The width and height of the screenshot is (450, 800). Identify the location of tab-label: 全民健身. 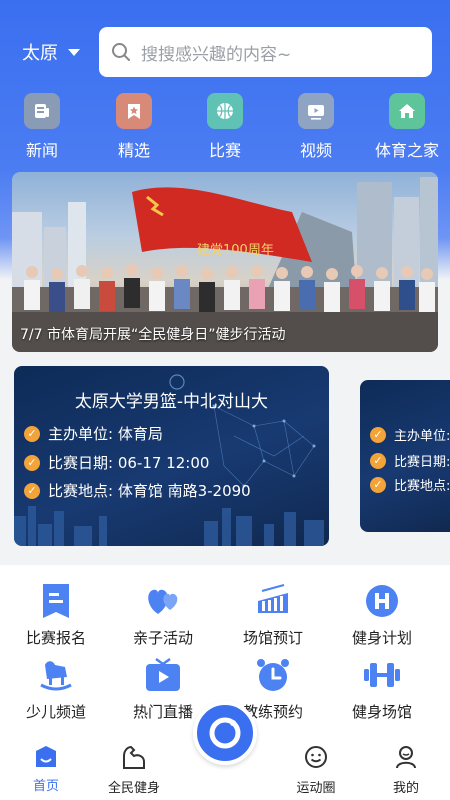
(133, 788).